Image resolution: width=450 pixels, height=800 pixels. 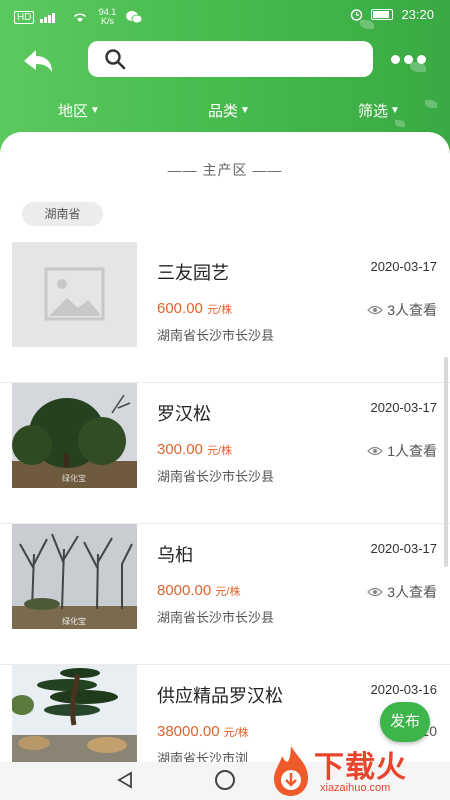 I want to click on price-value: 8000.00, so click(x=184, y=590).